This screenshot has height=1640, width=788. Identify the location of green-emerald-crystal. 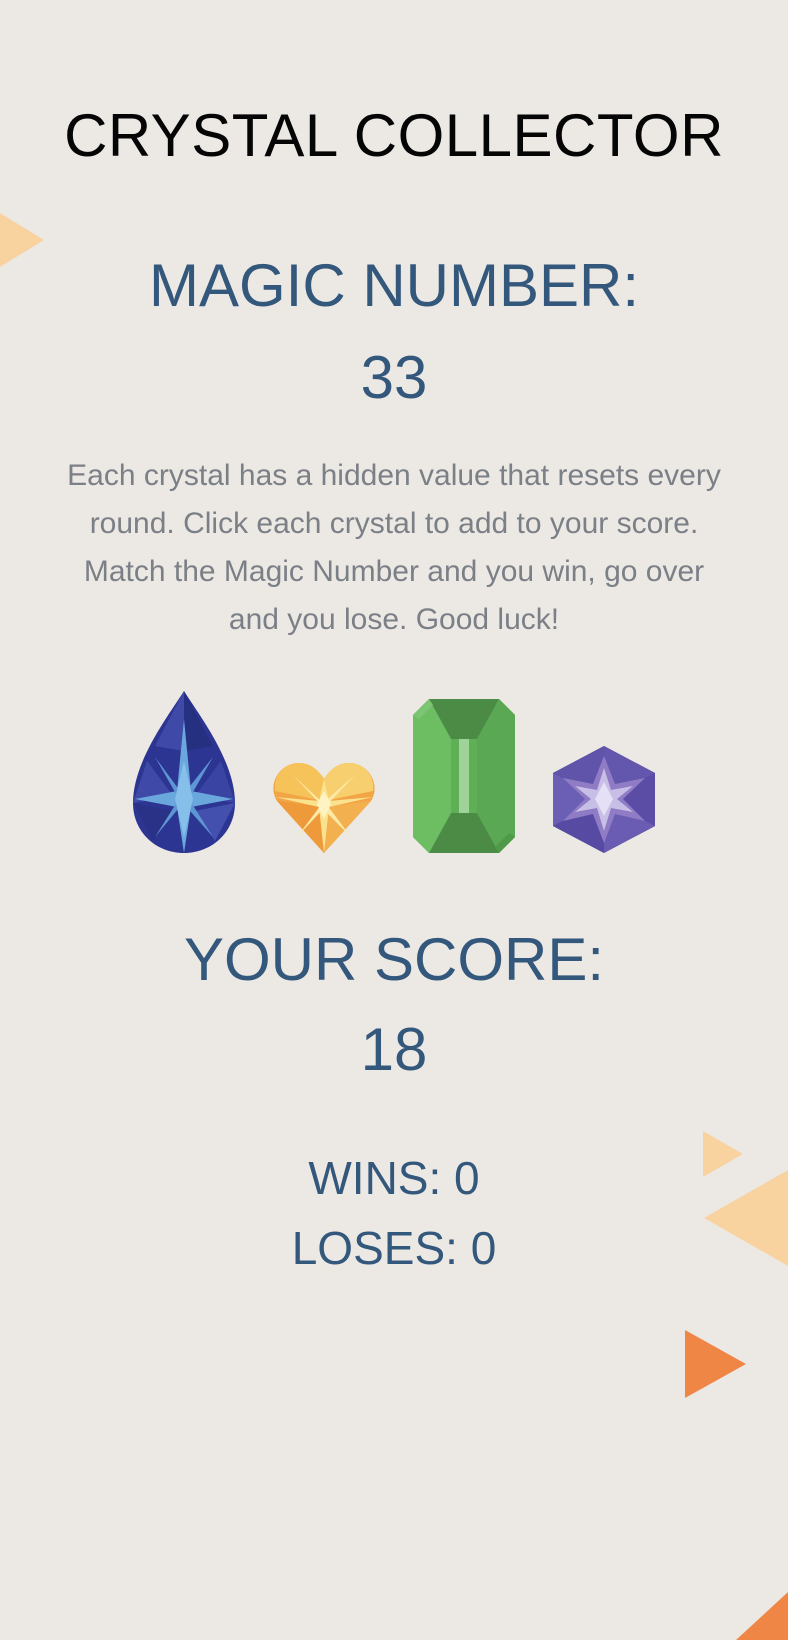
(464, 776).